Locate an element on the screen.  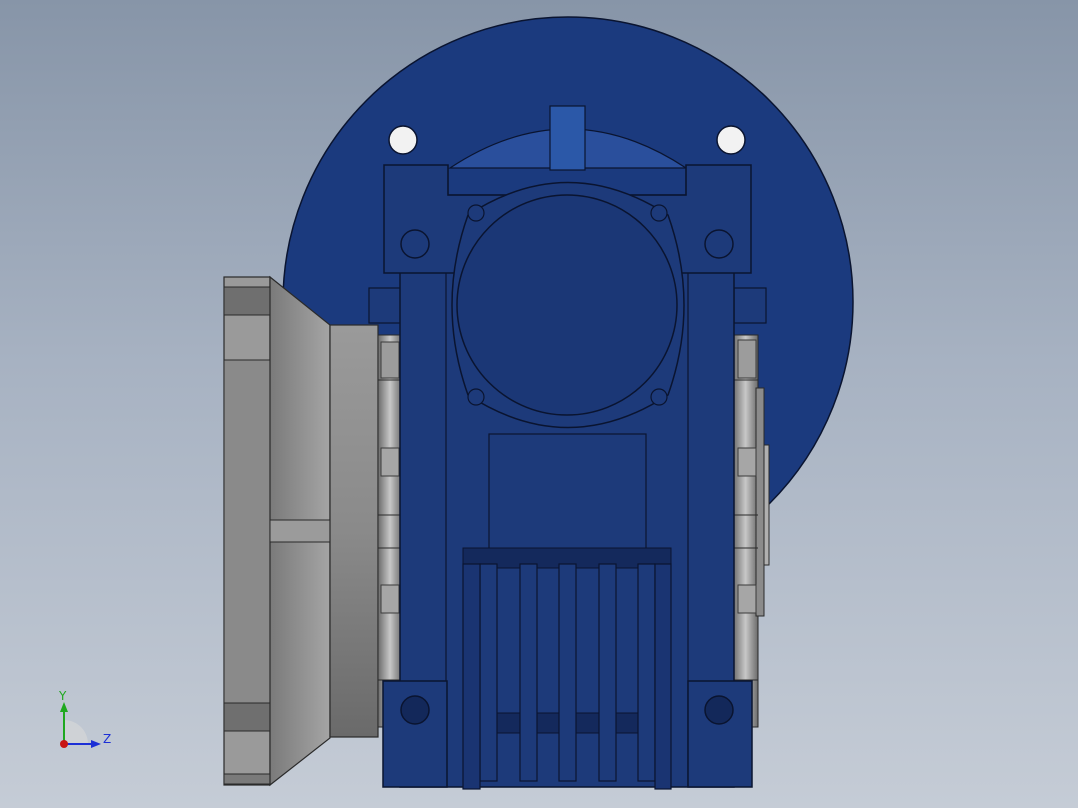
flange-hole-left is located at coordinates (403, 140).